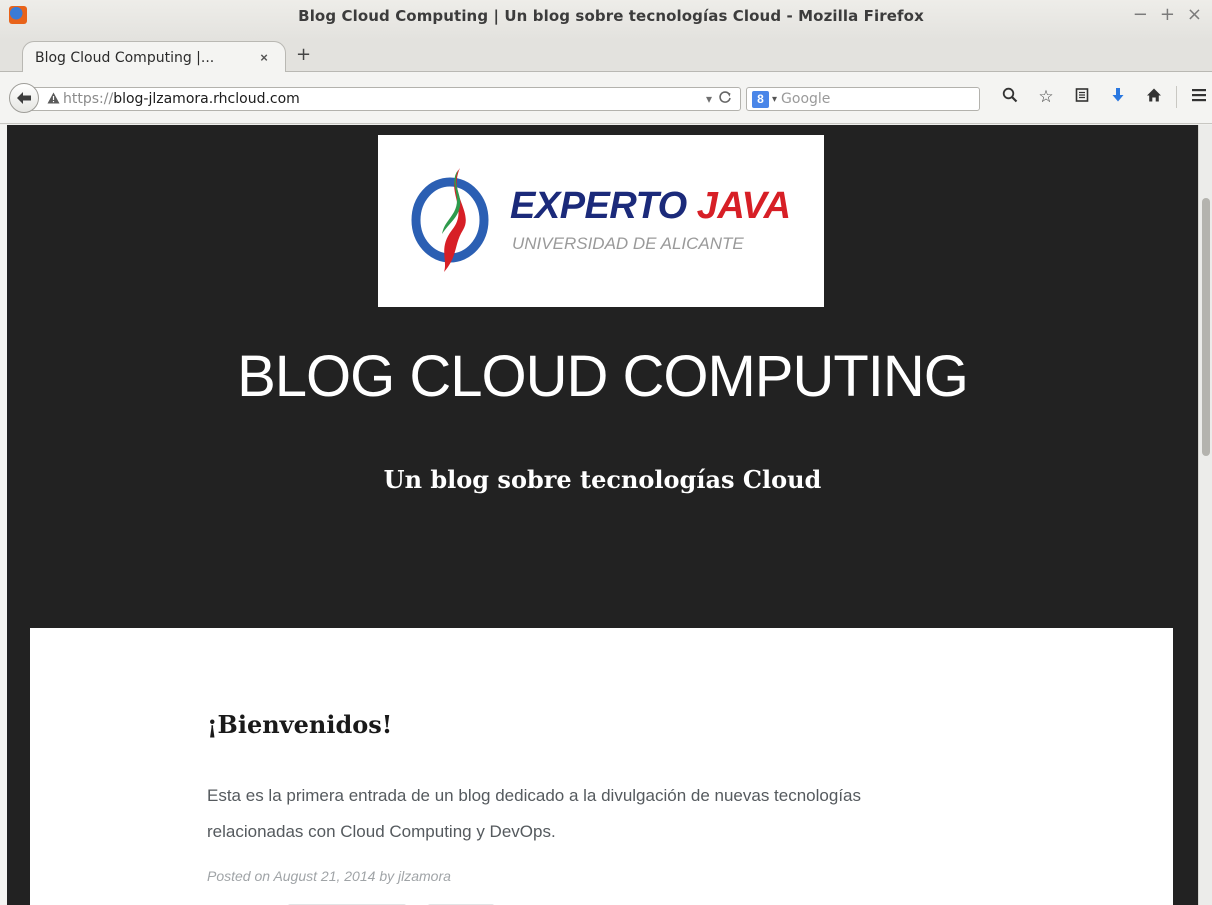 The image size is (1212, 905). Describe the element at coordinates (743, 206) in the screenshot. I see `logo-word-java: JAVA` at that location.